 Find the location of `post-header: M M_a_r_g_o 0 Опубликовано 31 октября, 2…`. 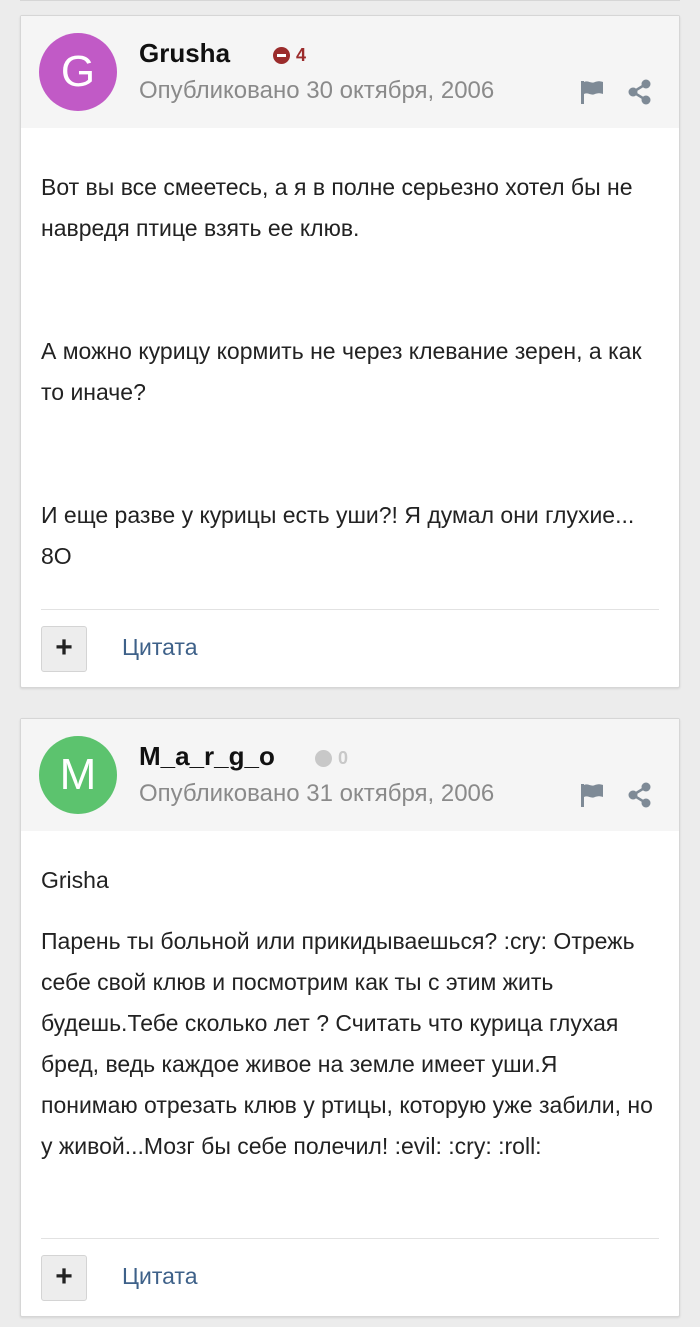

post-header: M M_a_r_g_o 0 Опубликовано 31 октября, 2… is located at coordinates (350, 775).